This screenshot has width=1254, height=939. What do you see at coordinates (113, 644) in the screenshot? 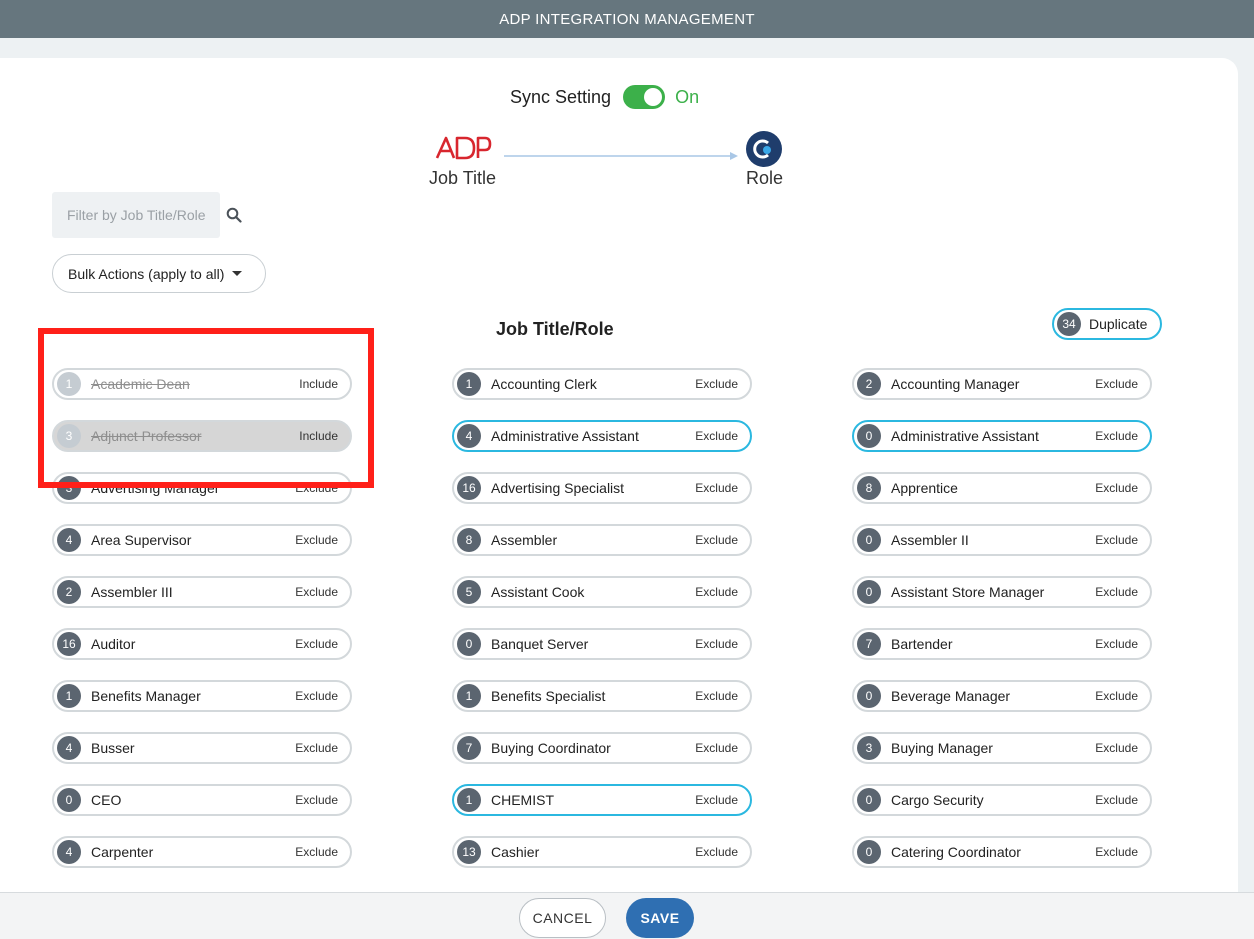
I see `job-title-name: Auditor` at bounding box center [113, 644].